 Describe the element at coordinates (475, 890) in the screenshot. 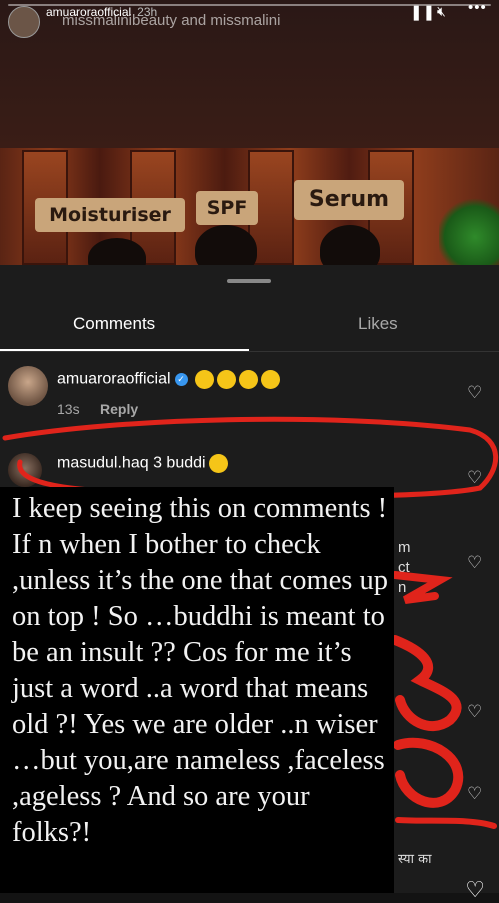

I see `story-like-heart-icon: ♡` at that location.